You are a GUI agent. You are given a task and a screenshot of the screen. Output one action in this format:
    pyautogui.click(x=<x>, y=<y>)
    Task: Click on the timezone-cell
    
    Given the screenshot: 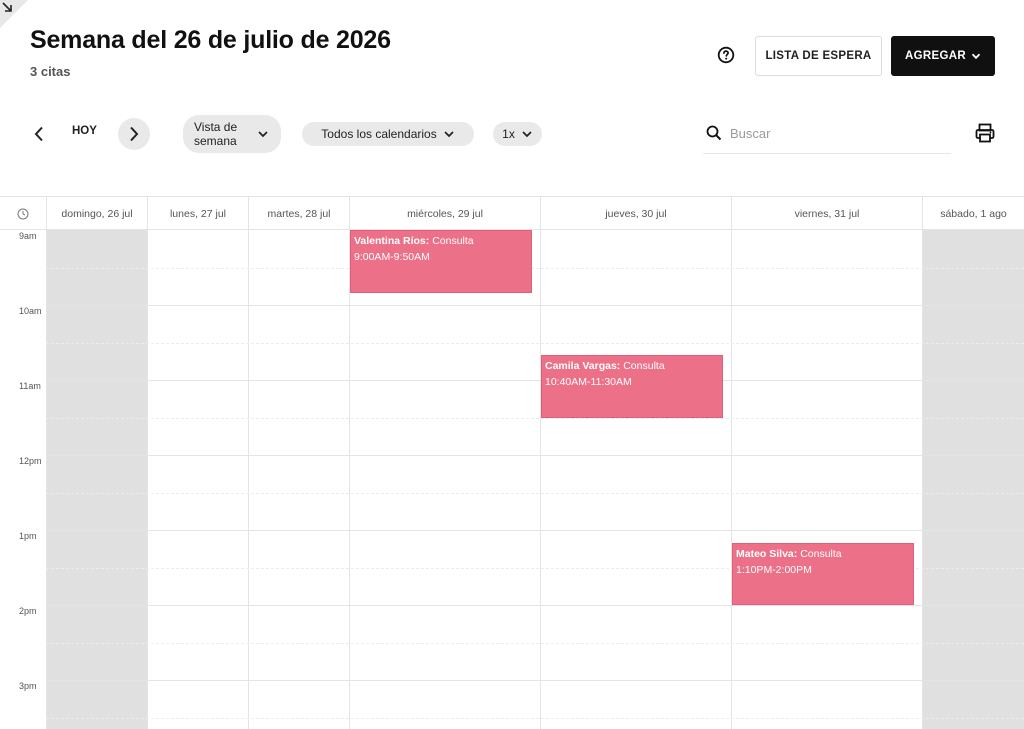 What is the action you would take?
    pyautogui.click(x=23, y=213)
    